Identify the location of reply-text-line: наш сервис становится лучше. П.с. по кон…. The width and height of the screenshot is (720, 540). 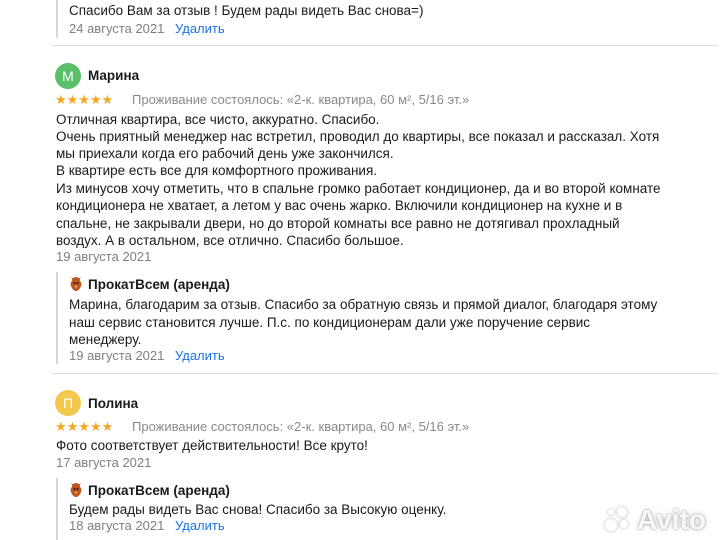
(330, 322).